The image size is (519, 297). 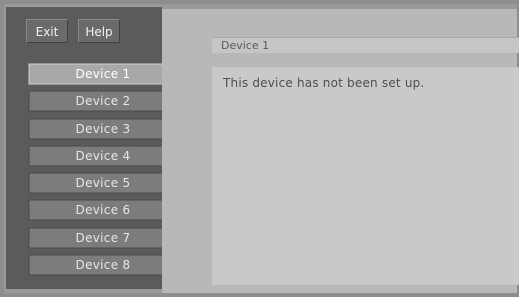 What do you see at coordinates (99, 31) in the screenshot?
I see `help-button: Help` at bounding box center [99, 31].